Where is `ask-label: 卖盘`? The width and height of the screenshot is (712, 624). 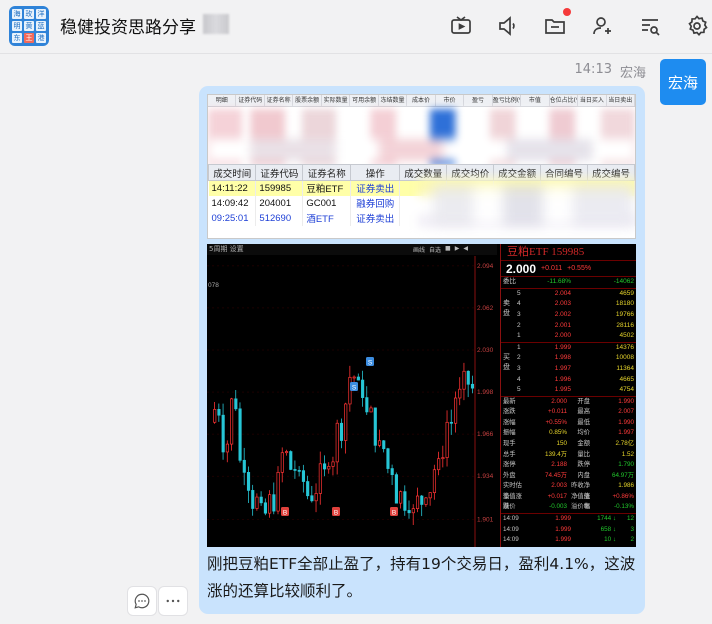
ask-label: 卖盘 is located at coordinates (506, 308).